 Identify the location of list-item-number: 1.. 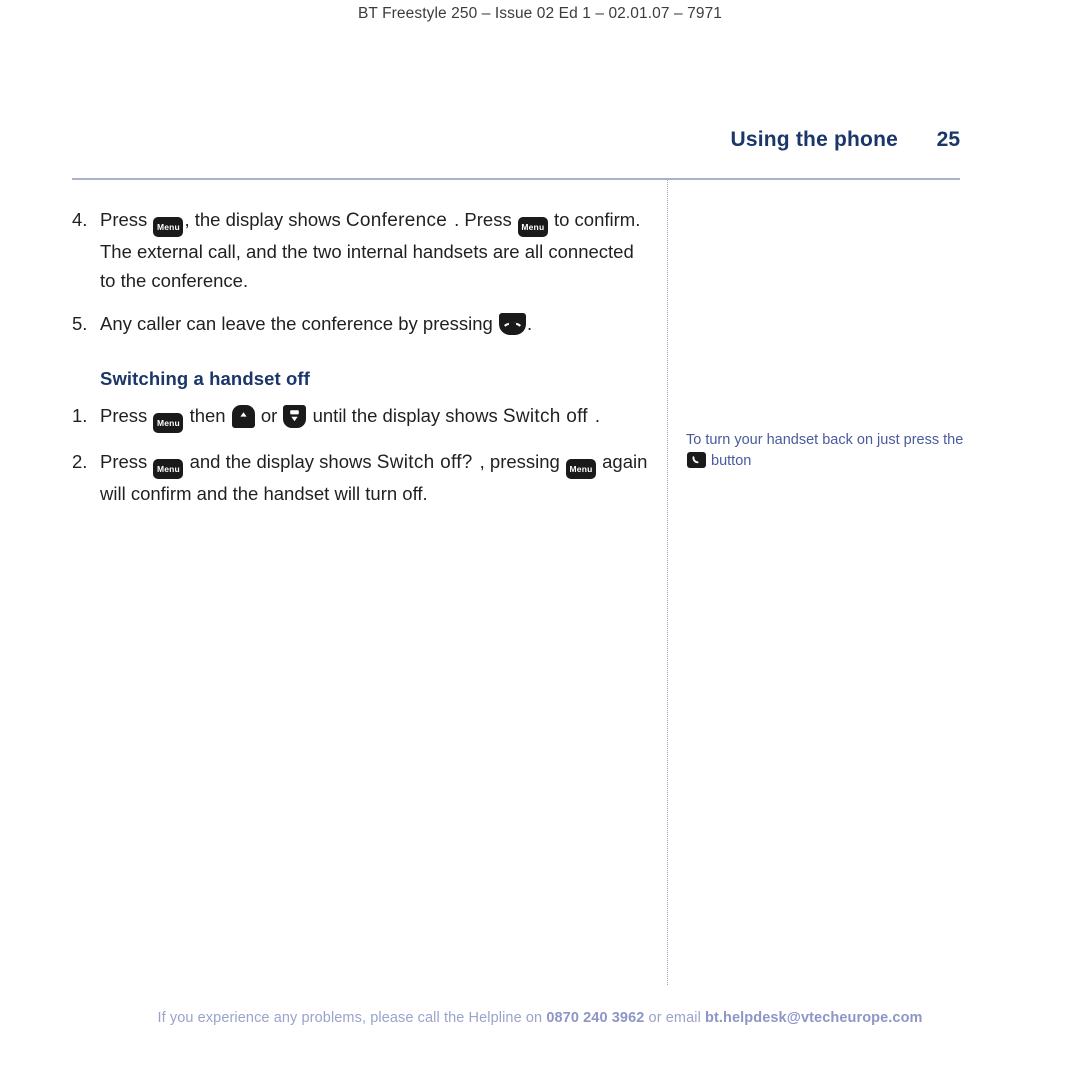
(80, 415).